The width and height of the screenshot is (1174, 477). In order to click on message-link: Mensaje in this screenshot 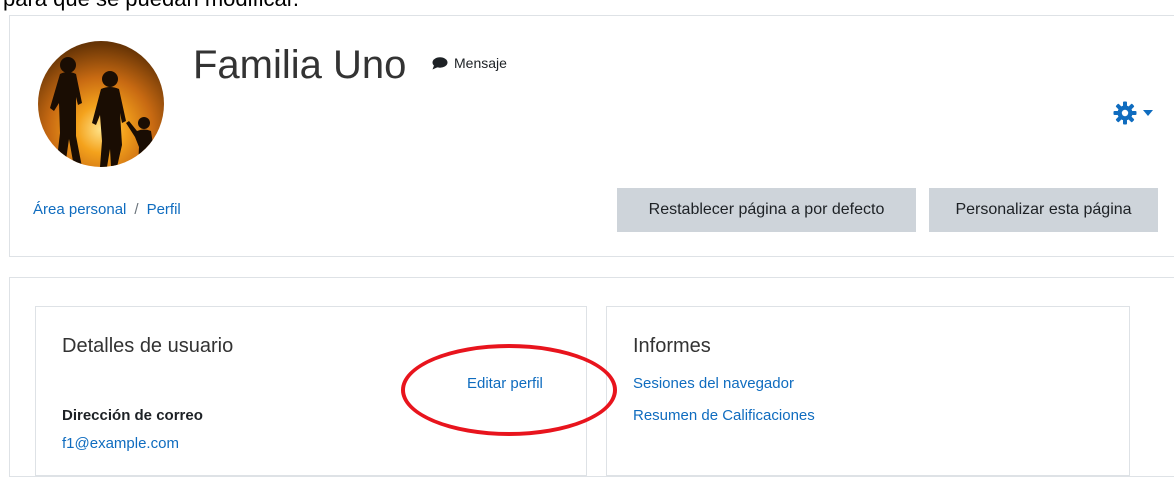, I will do `click(469, 63)`.